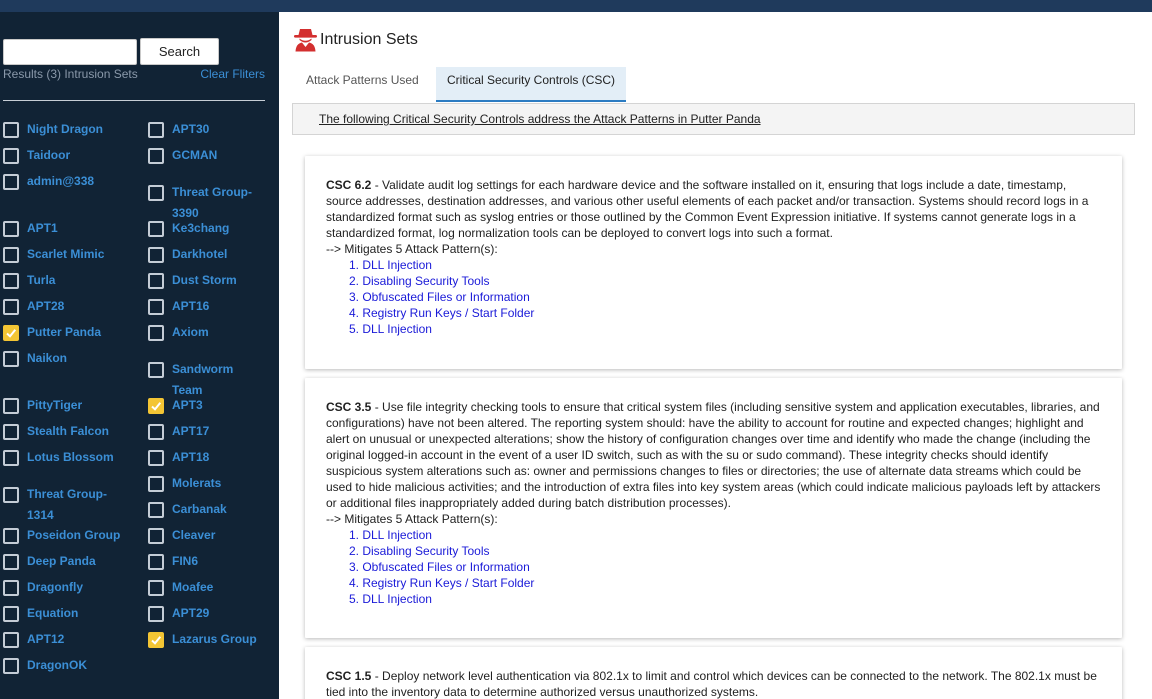 This screenshot has height=699, width=1152. I want to click on group-item-dragonok: DragonOK, so click(45, 666).